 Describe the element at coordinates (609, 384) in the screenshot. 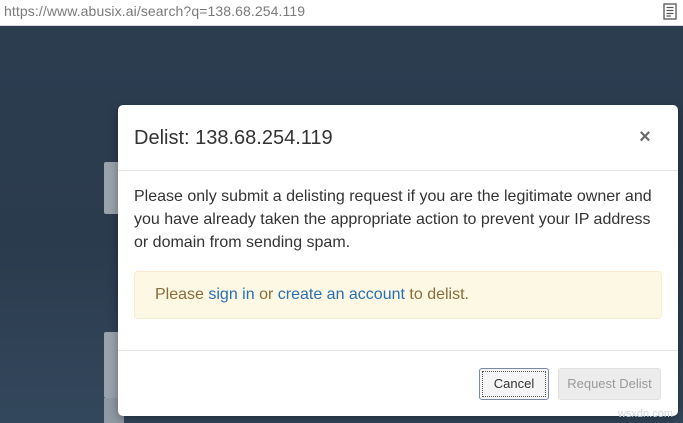

I see `request-delist-button: Request Delist` at that location.